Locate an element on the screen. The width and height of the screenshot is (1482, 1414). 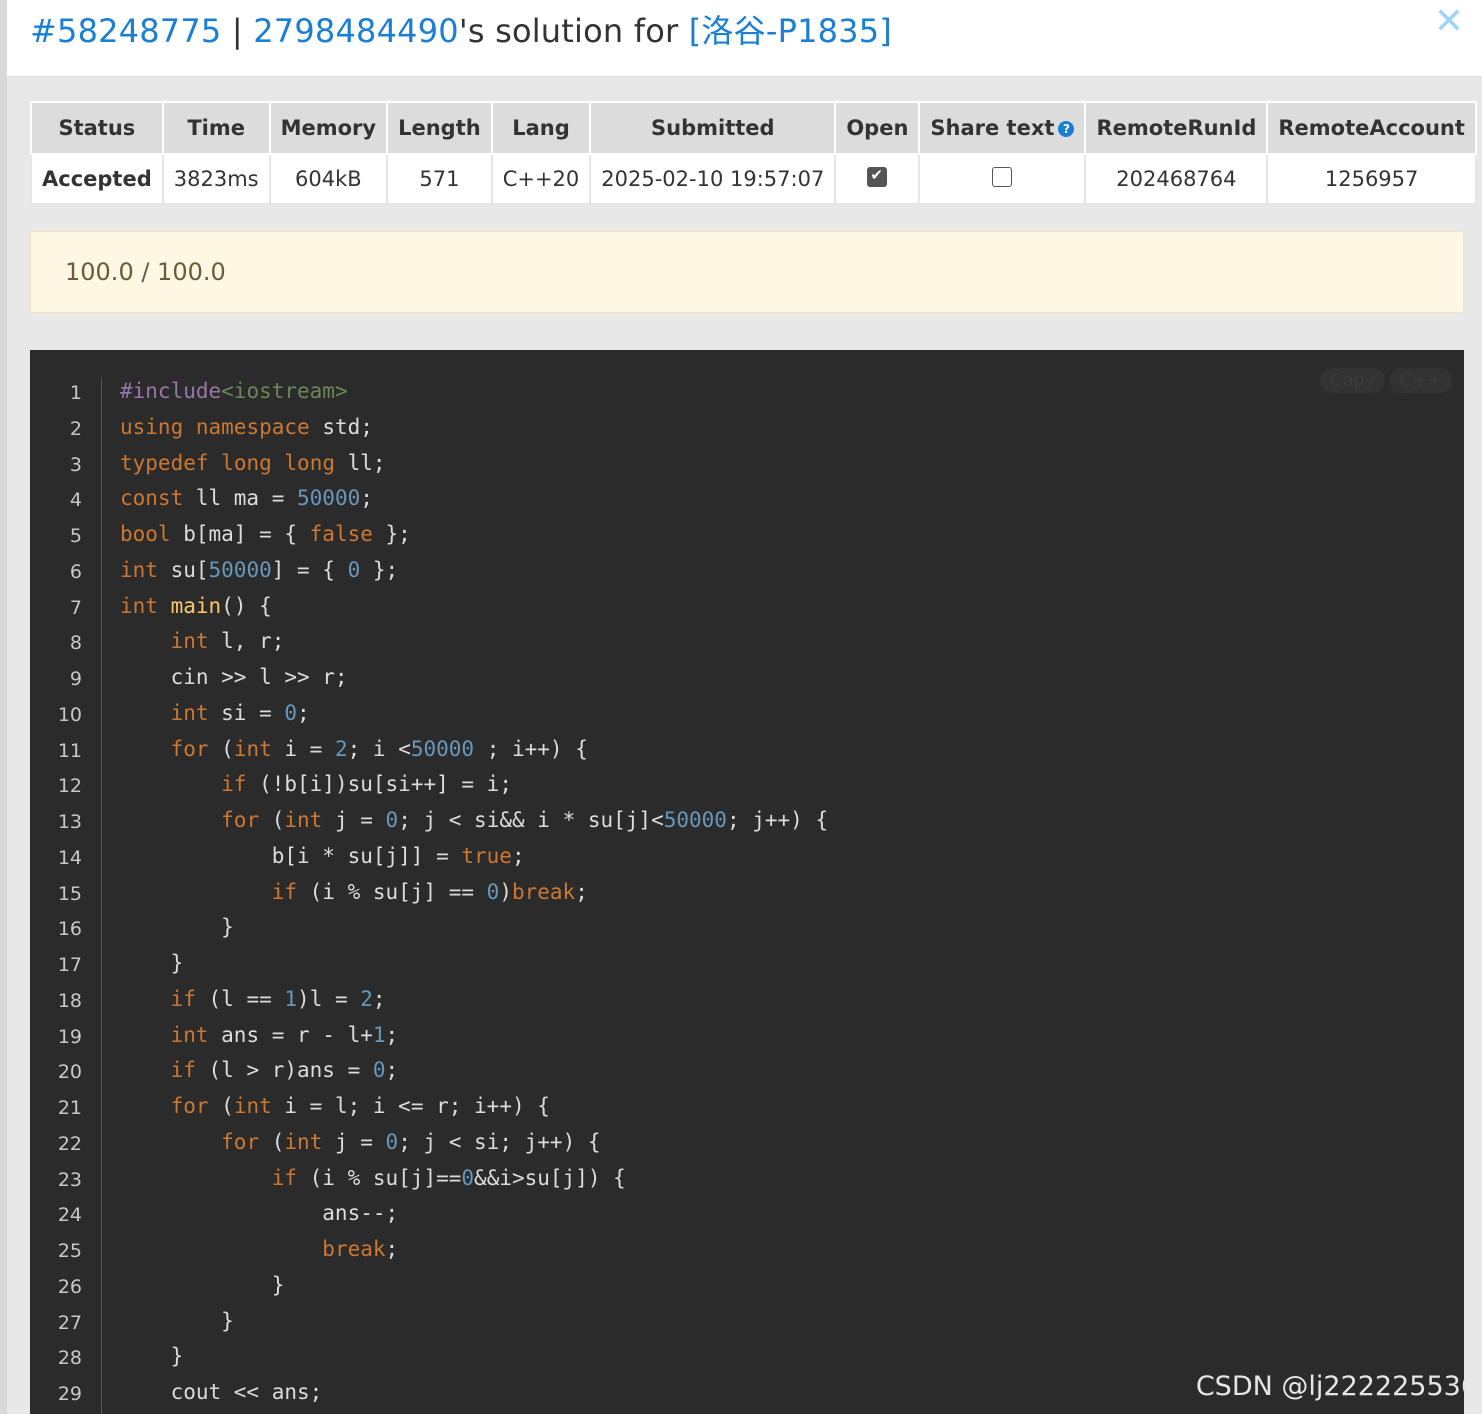
score-text: 100.0 / 100.0 is located at coordinates (145, 272).